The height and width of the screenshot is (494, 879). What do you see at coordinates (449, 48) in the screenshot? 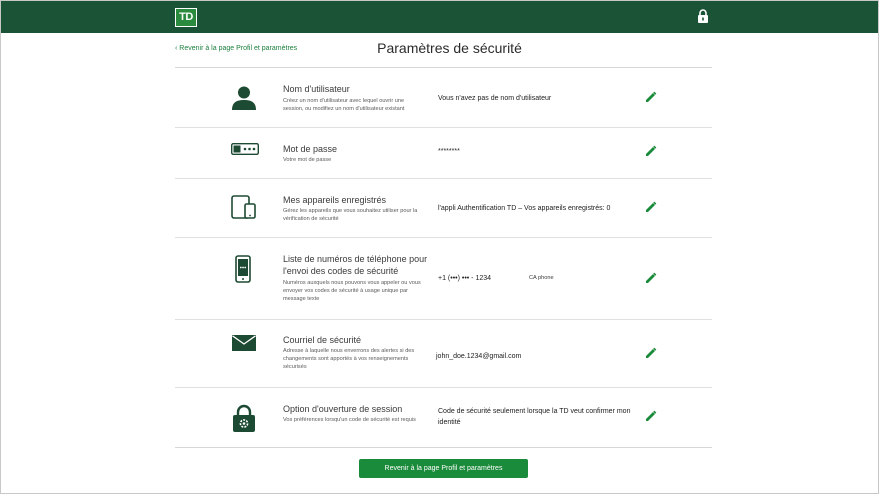
I see `page-title: Paramètres de sécurité` at bounding box center [449, 48].